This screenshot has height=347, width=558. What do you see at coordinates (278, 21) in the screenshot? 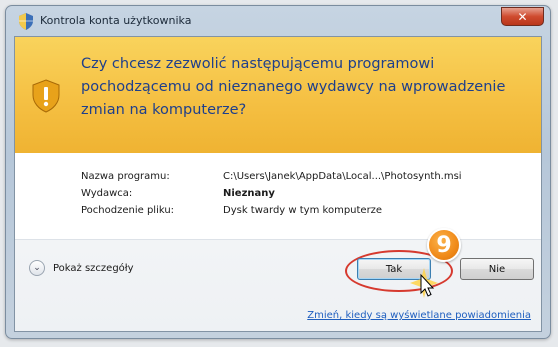
I see `title-bar: Kontrola konta użytkownika ✕` at bounding box center [278, 21].